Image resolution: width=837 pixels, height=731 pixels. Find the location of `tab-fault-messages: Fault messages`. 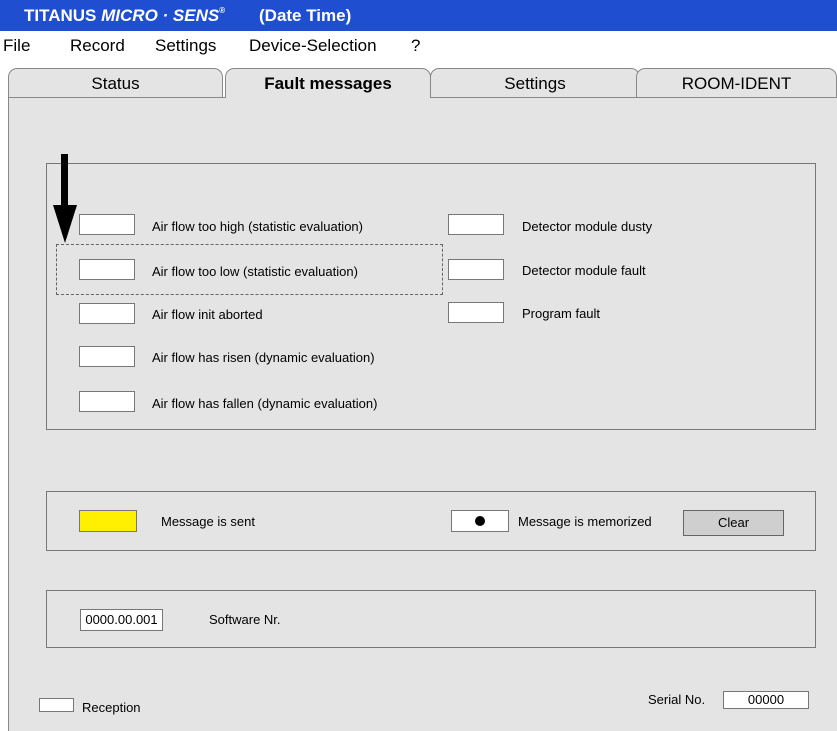

tab-fault-messages: Fault messages is located at coordinates (328, 83).